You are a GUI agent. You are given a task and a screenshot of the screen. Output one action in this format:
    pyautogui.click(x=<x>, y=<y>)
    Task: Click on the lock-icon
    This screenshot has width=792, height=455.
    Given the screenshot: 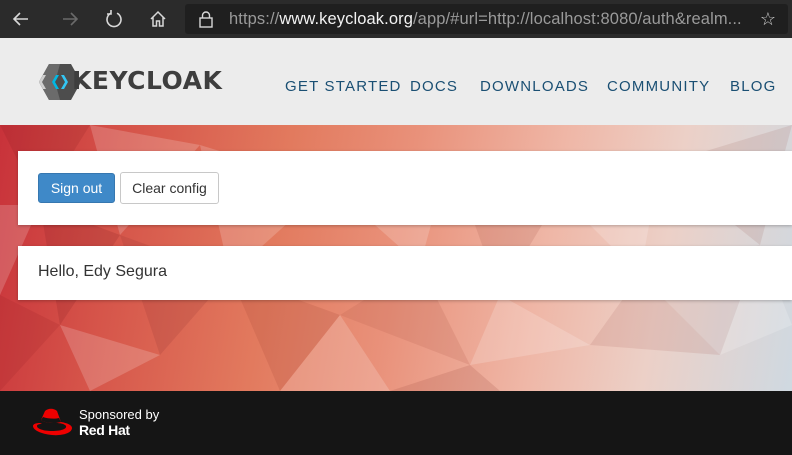 What is the action you would take?
    pyautogui.click(x=206, y=19)
    